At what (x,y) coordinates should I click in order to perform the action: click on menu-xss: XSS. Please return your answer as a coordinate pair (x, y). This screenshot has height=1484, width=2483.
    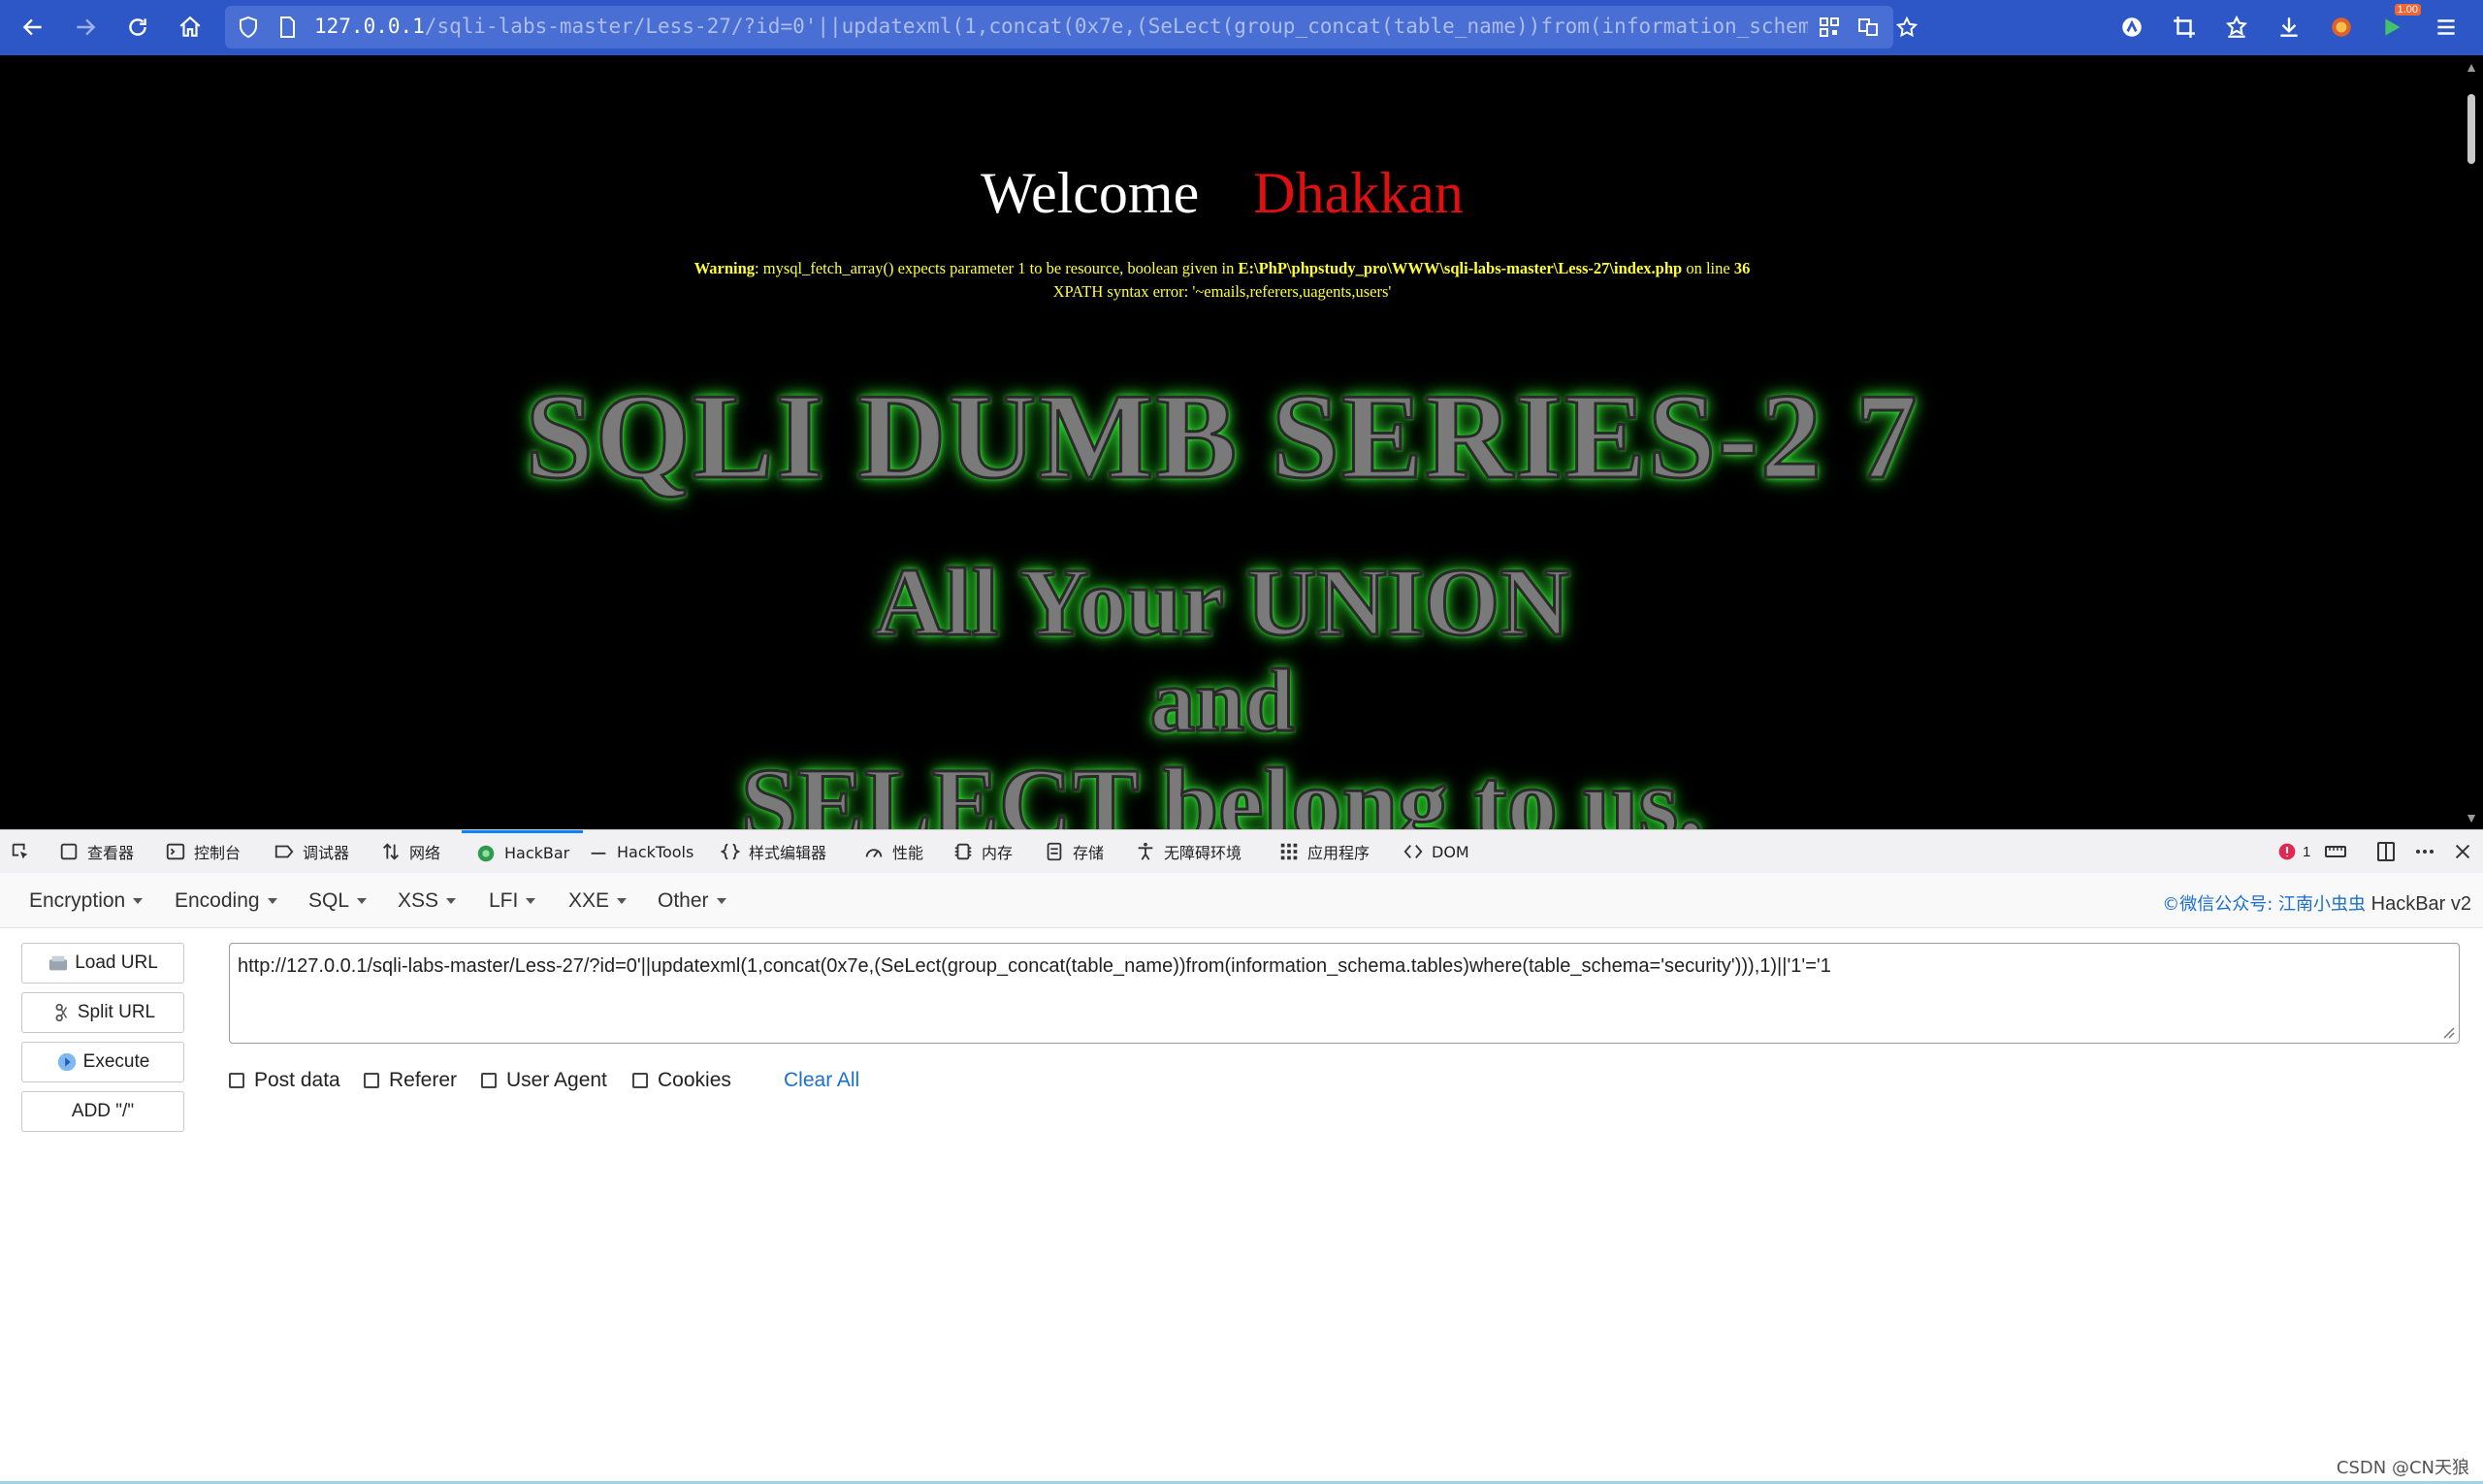
    Looking at the image, I should click on (428, 901).